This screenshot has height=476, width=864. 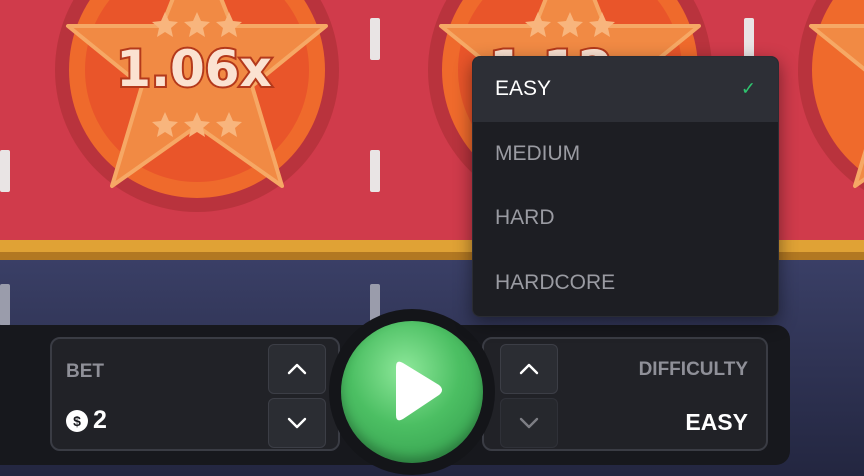 What do you see at coordinates (625, 394) in the screenshot?
I see `difficulty-panel: DIFFICULTY EASY` at bounding box center [625, 394].